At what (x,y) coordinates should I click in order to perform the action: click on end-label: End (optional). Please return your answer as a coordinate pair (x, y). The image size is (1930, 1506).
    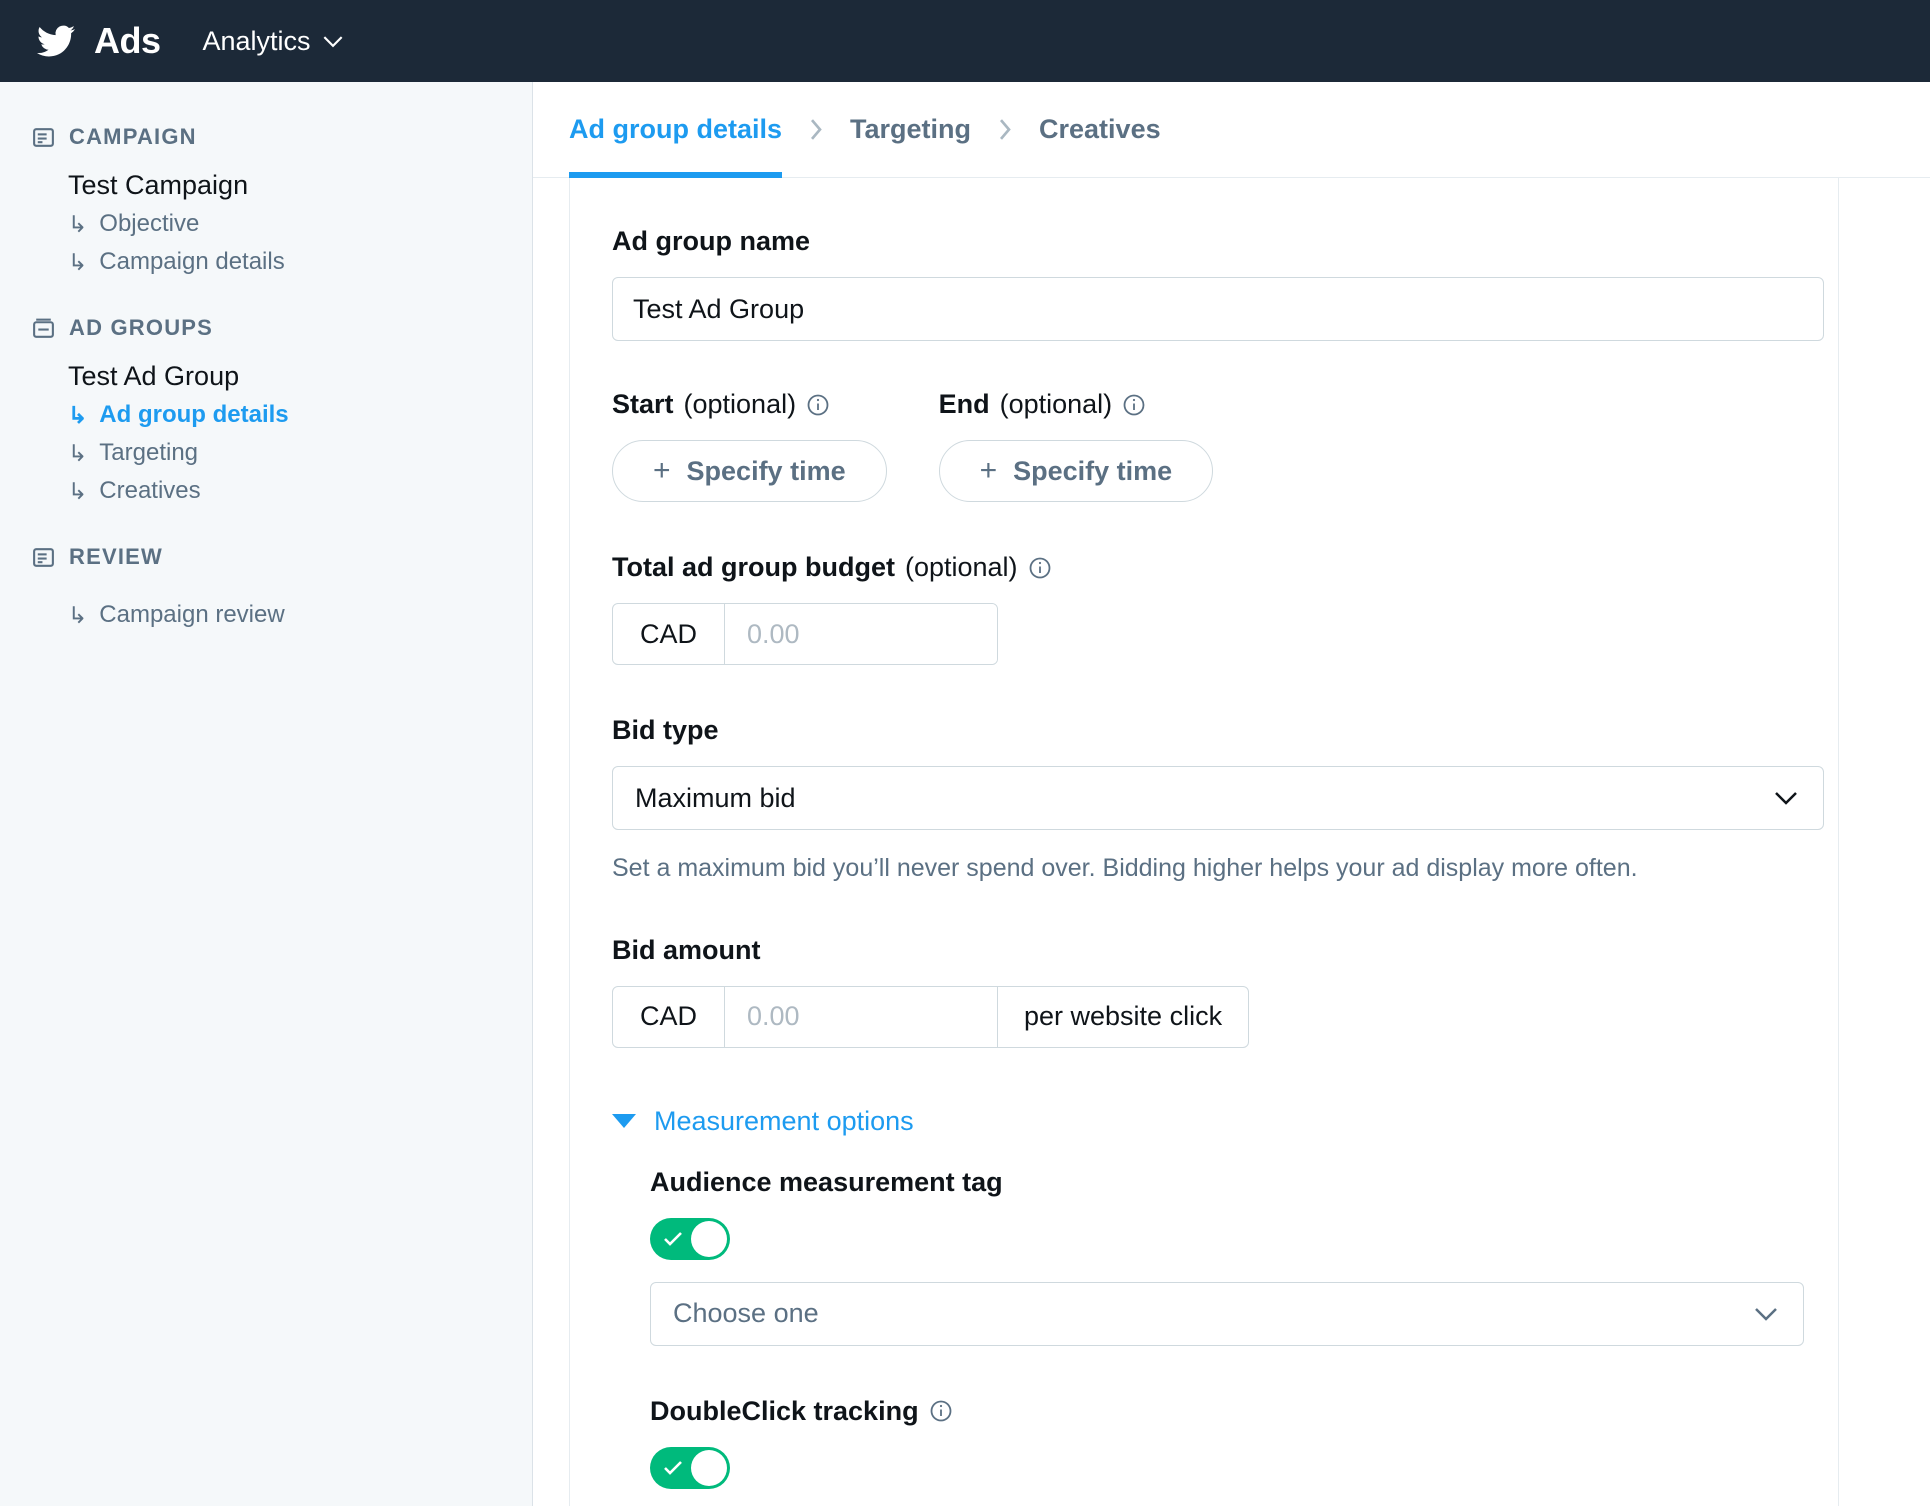
    Looking at the image, I should click on (1076, 404).